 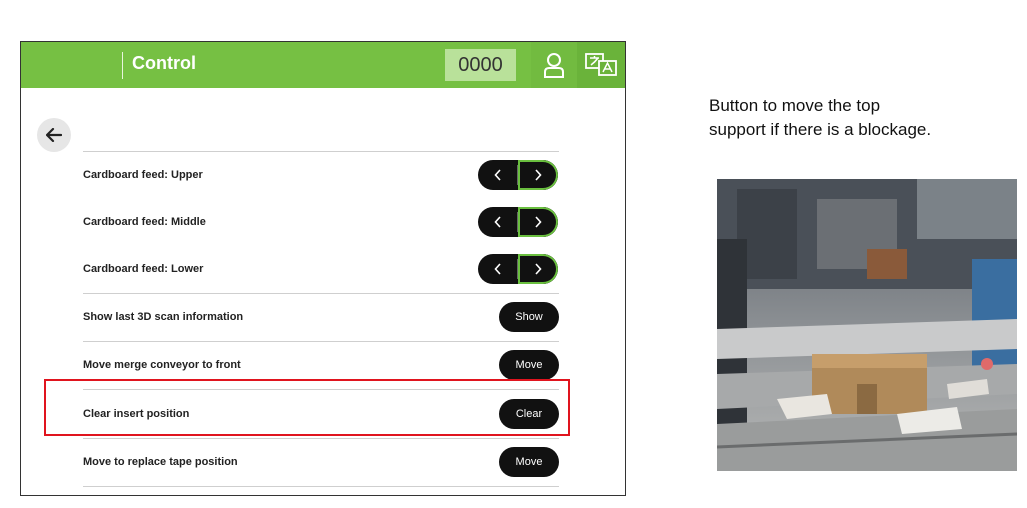 I want to click on header-divider, so click(x=122, y=65).